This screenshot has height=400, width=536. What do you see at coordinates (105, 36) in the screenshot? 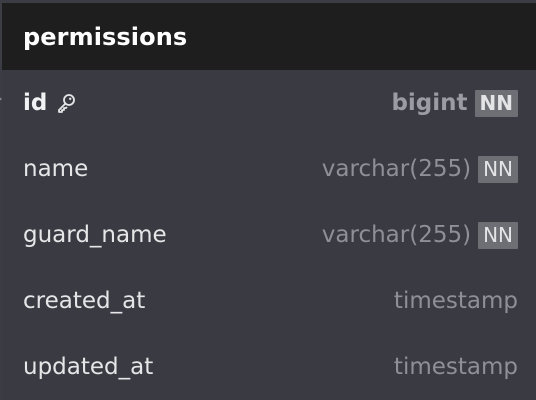
I see `table-title: permissions` at bounding box center [105, 36].